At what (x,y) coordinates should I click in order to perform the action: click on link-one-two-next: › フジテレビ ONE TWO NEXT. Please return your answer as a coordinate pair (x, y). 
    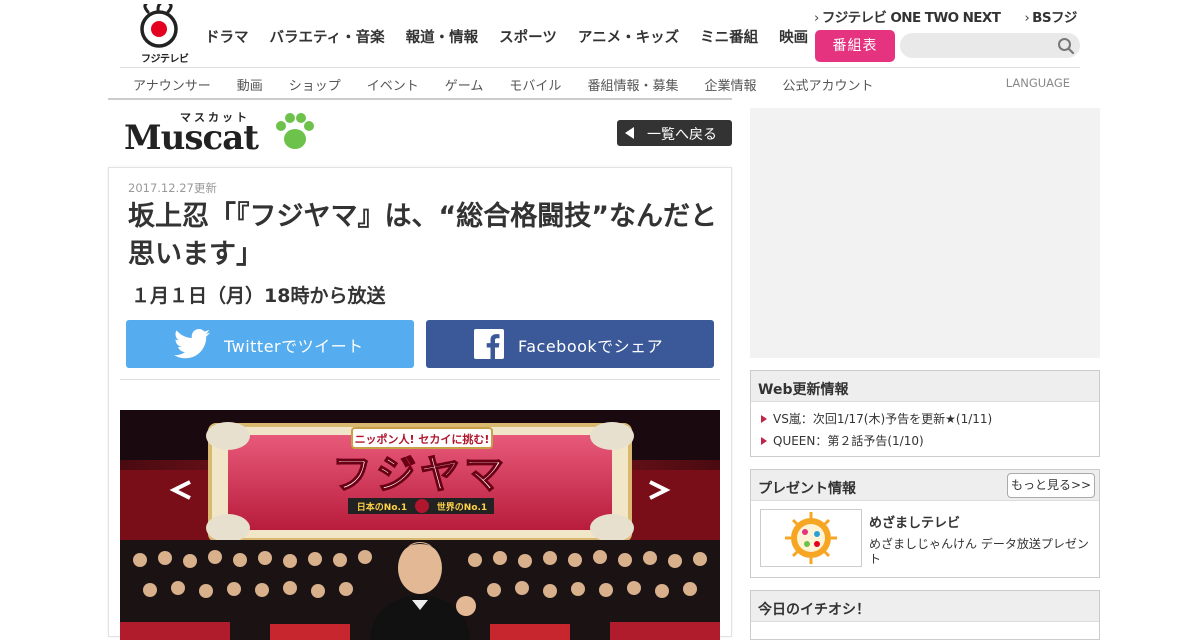
    Looking at the image, I should click on (907, 16).